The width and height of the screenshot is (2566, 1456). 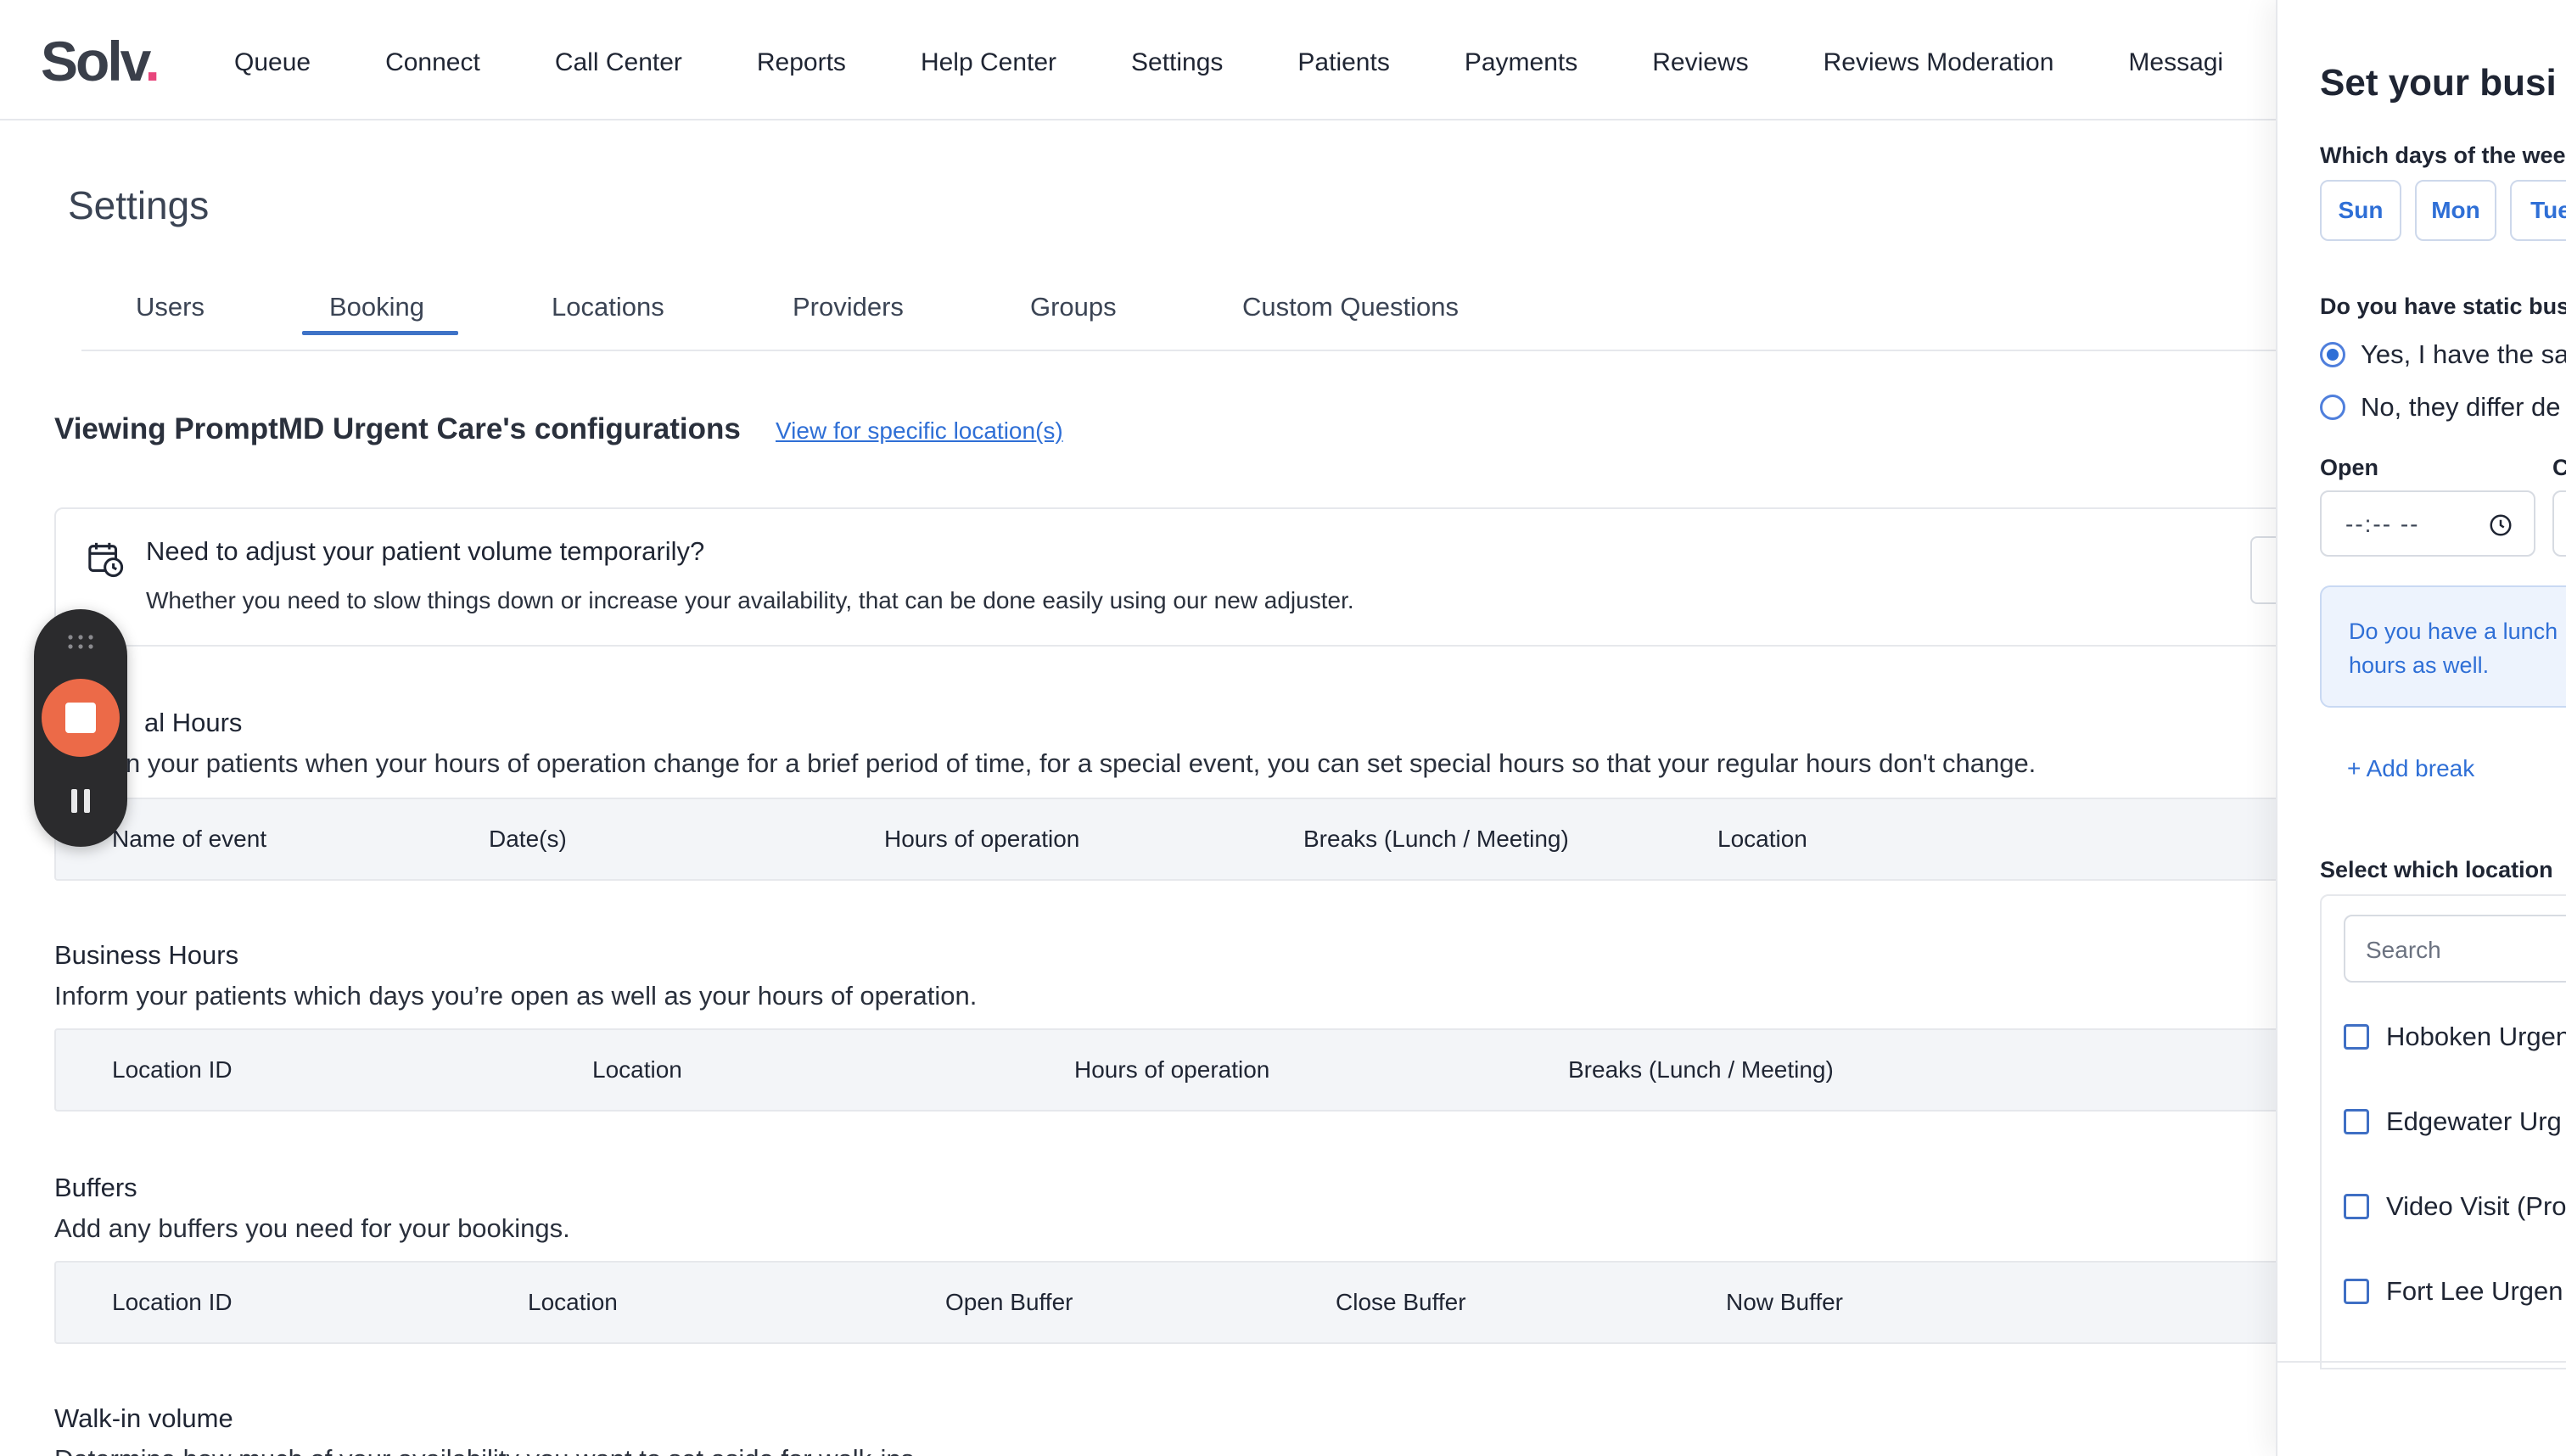 What do you see at coordinates (528, 839) in the screenshot?
I see `col-dates: Date(s)` at bounding box center [528, 839].